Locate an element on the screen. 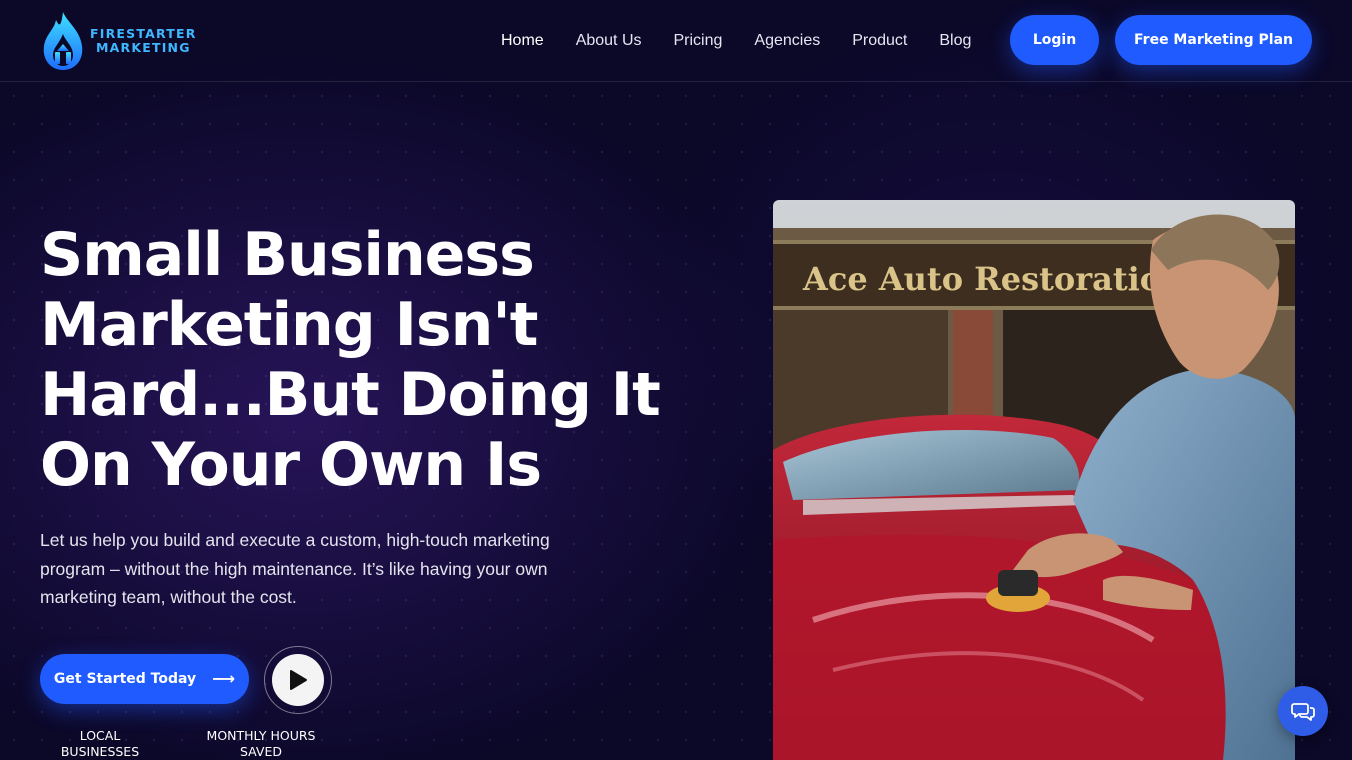 Image resolution: width=1352 pixels, height=760 pixels. free-marketing-plan-button: Free Marketing Plan is located at coordinates (1213, 40).